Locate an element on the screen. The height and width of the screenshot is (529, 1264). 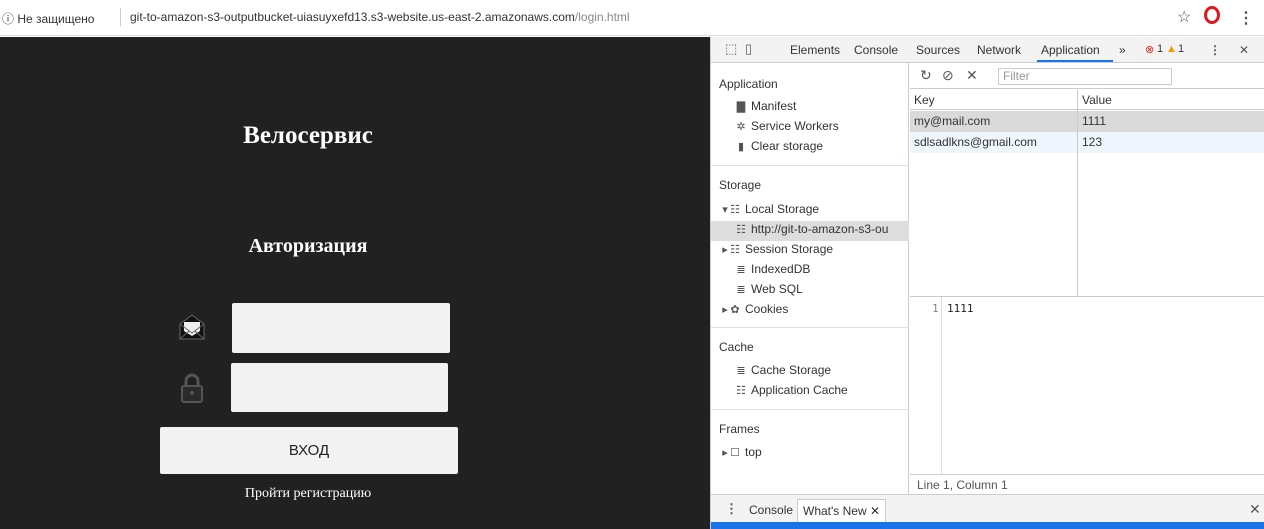
row-value: 123 is located at coordinates (1092, 142).